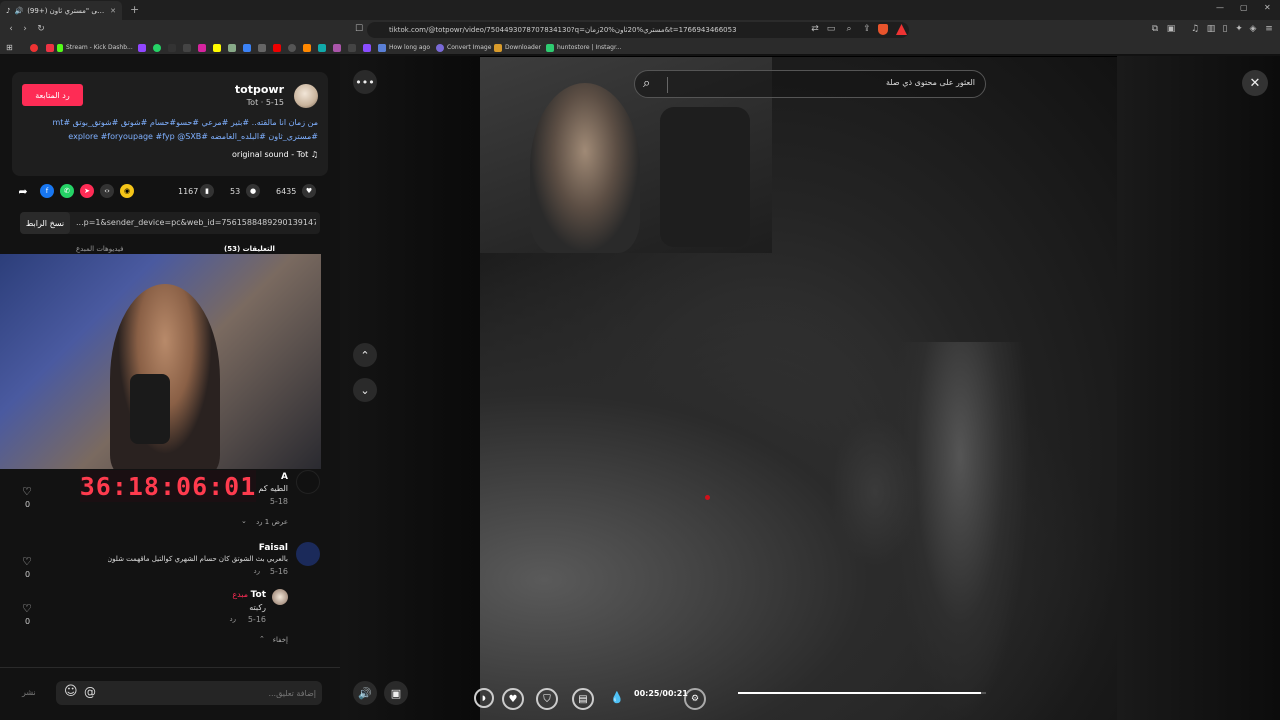  What do you see at coordinates (309, 191) in the screenshot?
I see `heart-icon: ♥` at bounding box center [309, 191].